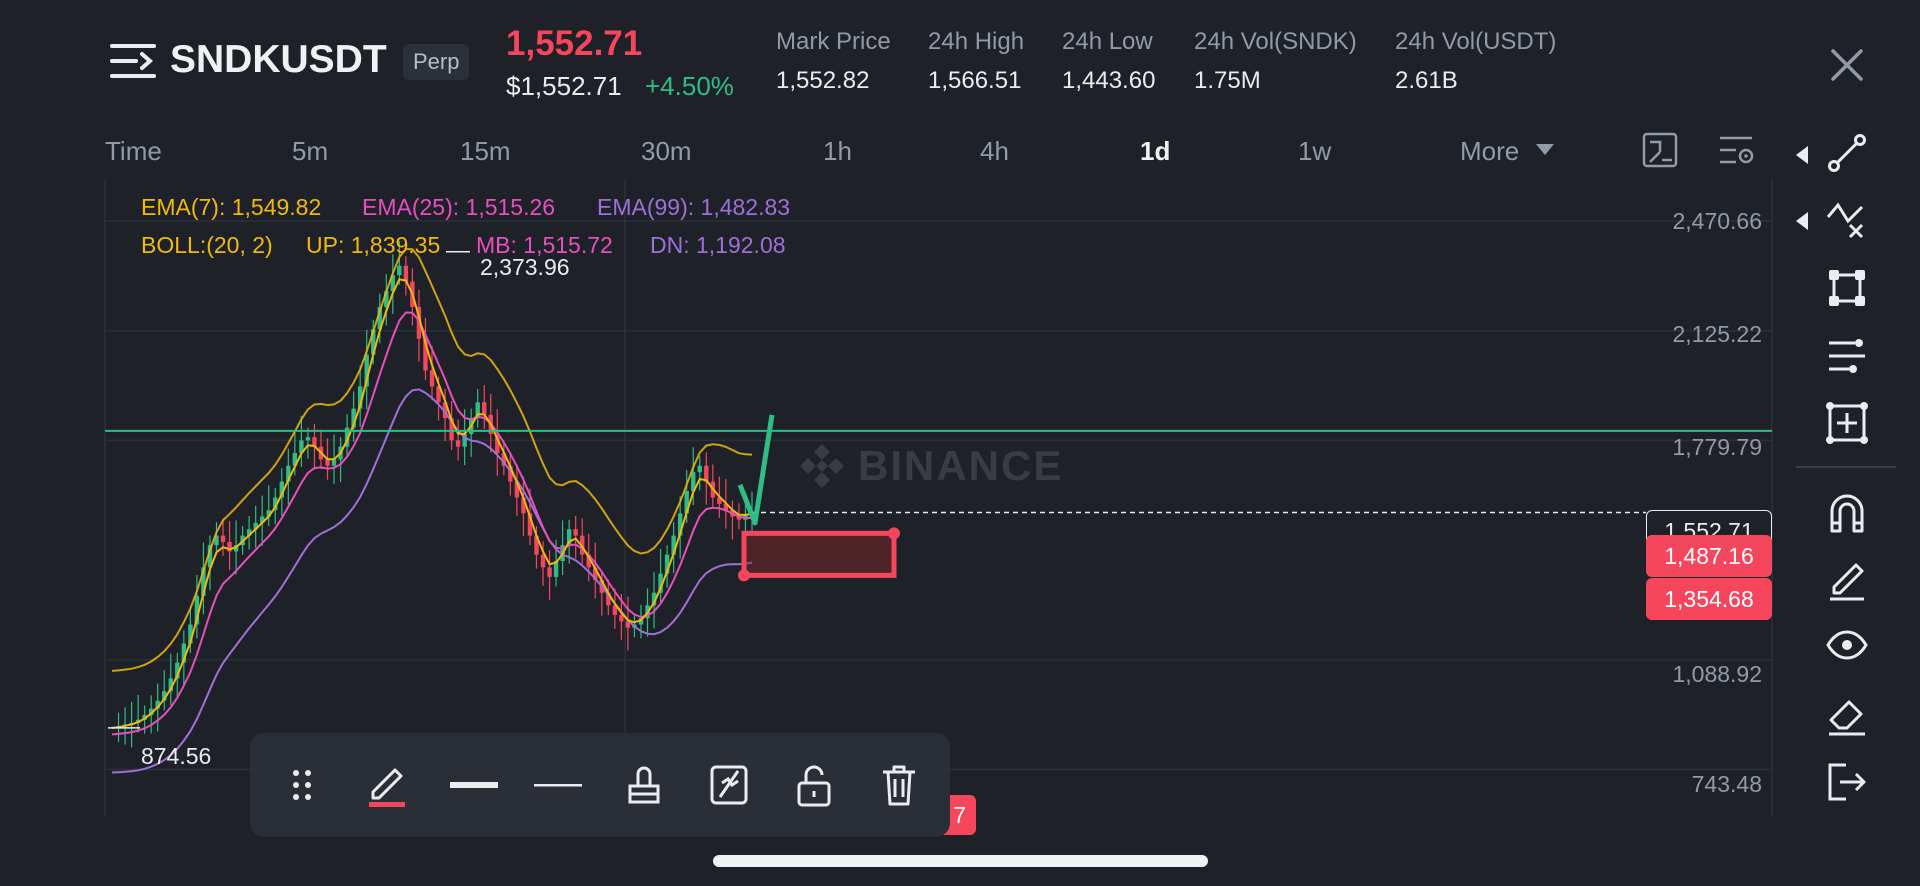 The height and width of the screenshot is (886, 1920). Describe the element at coordinates (387, 785) in the screenshot. I see `pencil-color-icon` at that location.